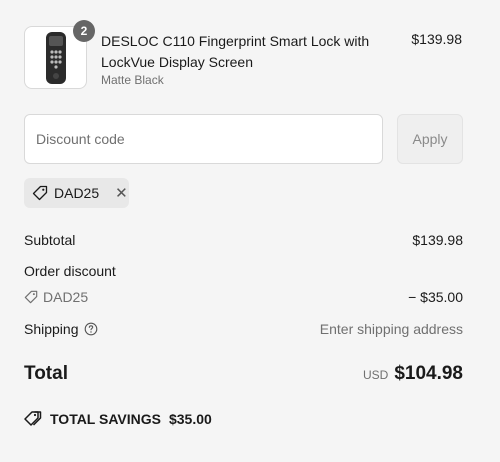 This screenshot has width=500, height=462. What do you see at coordinates (84, 31) in the screenshot?
I see `quantity-badge: 2` at bounding box center [84, 31].